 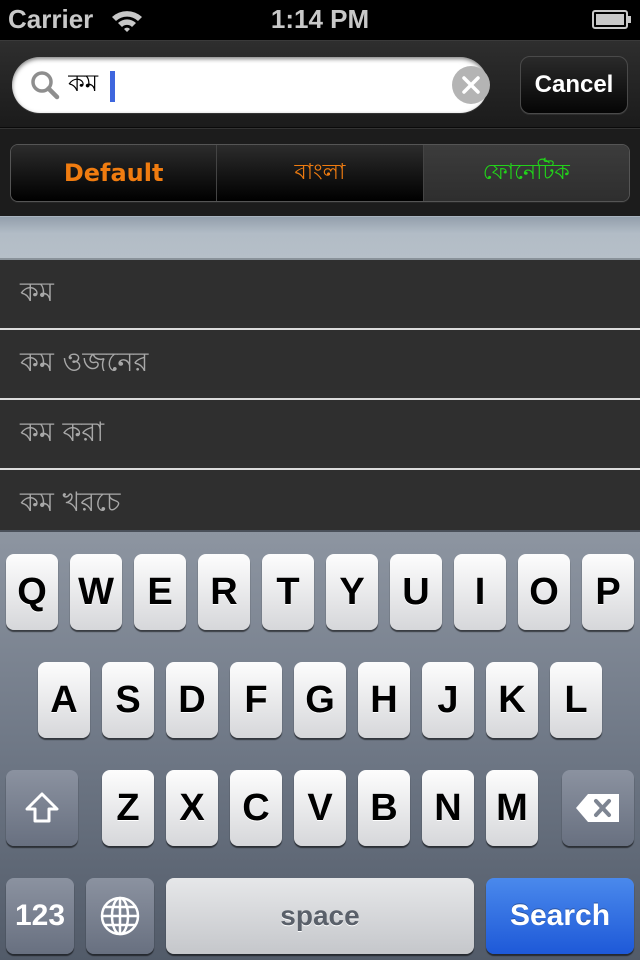 I want to click on shift-icon, so click(x=42, y=807).